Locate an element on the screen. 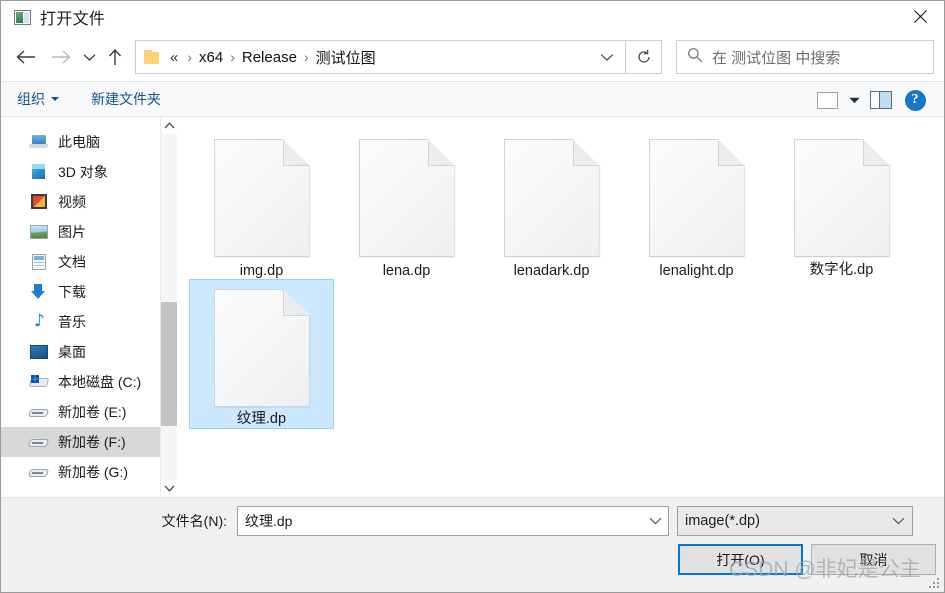  view-mode-dropdown is located at coordinates (854, 100).